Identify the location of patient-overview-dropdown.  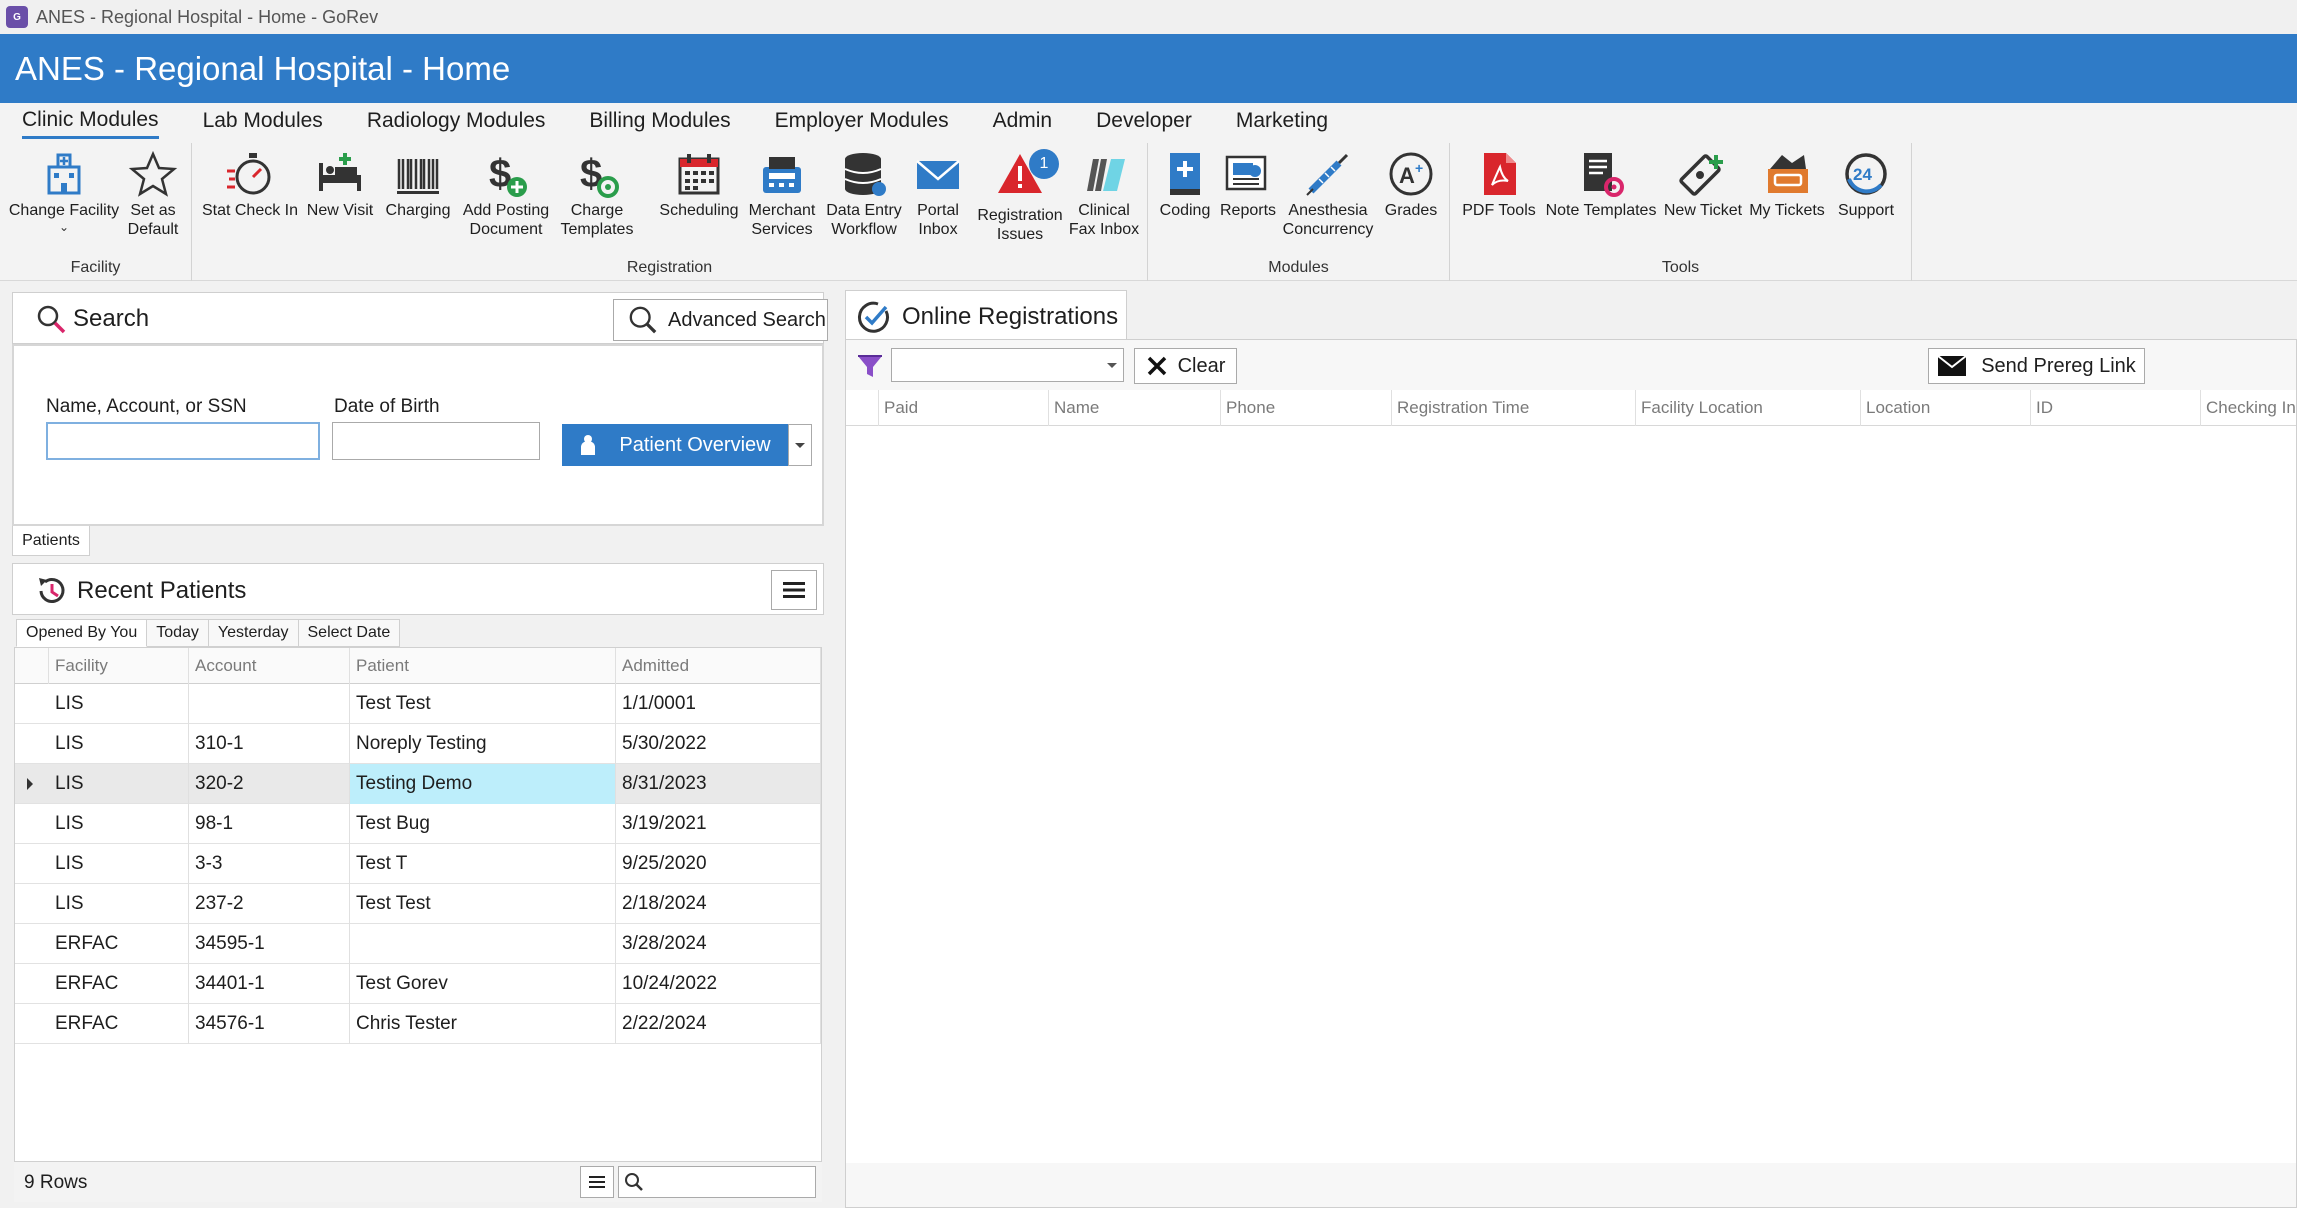
(800, 445).